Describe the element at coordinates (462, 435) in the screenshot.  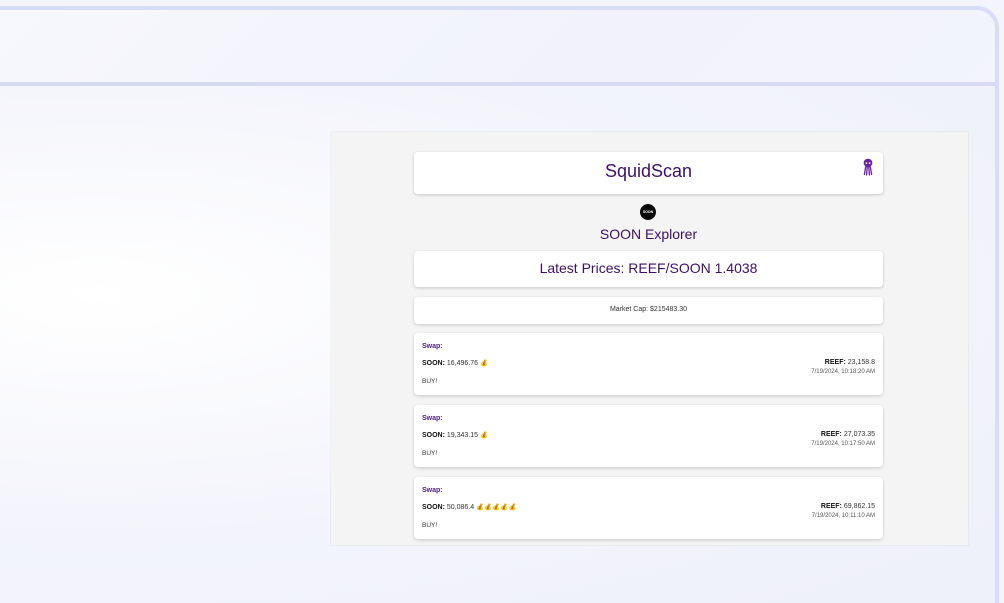
I see `soon-value: 19,343.15` at that location.